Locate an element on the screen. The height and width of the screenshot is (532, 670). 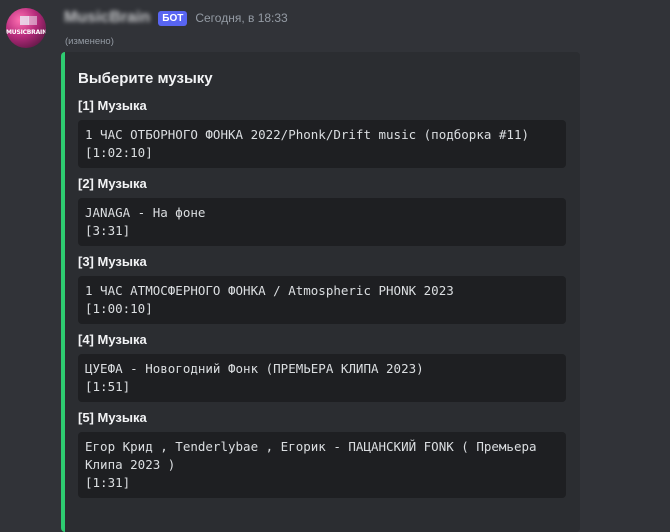
track-duration: [3:31] is located at coordinates (108, 230).